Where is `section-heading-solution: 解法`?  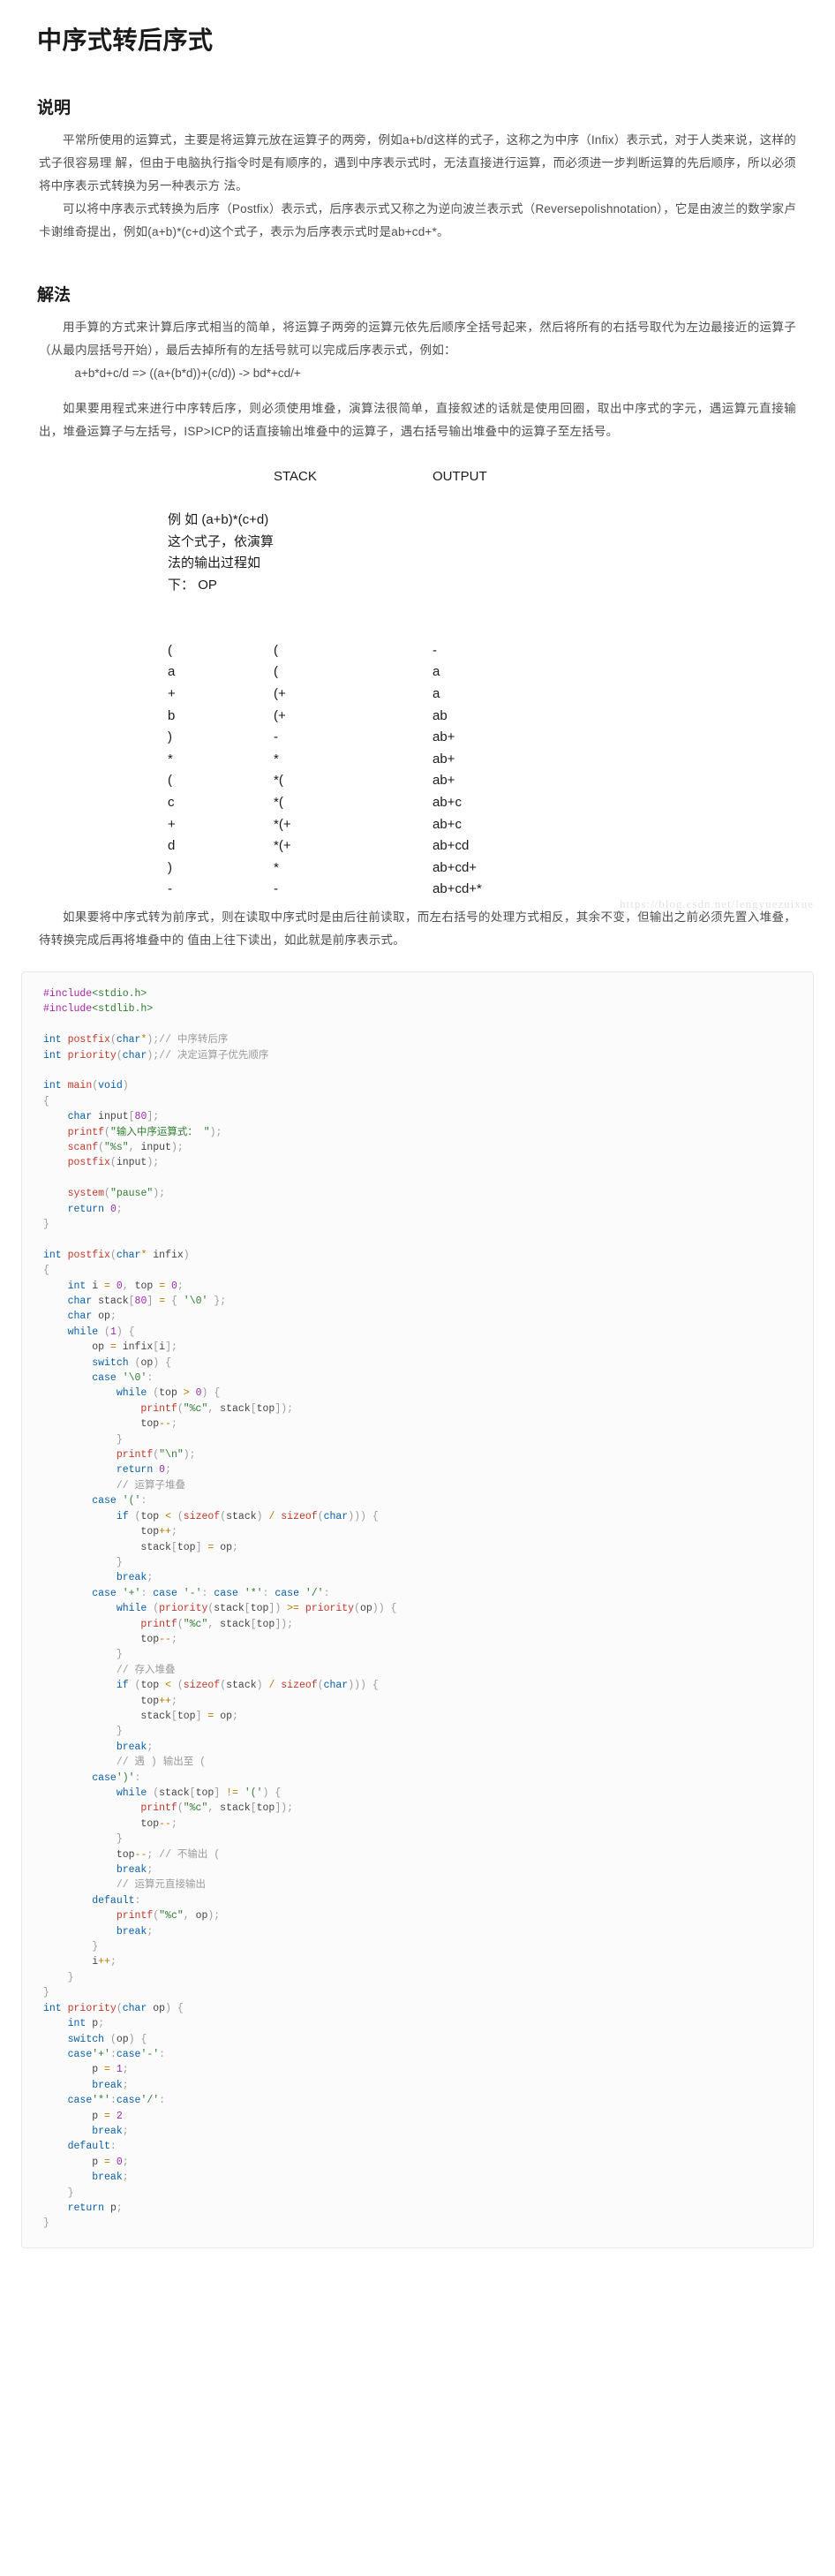 section-heading-solution: 解法 is located at coordinates (54, 295).